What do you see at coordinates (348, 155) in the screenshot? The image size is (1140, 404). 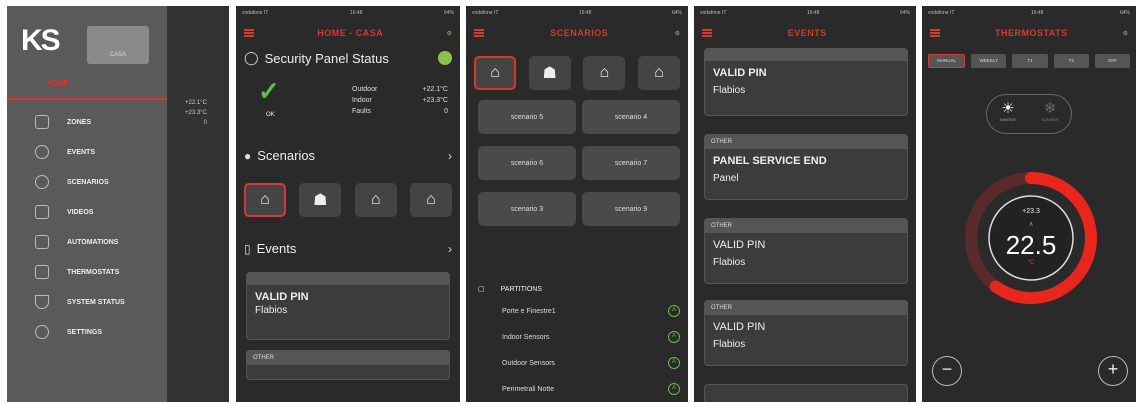 I see `scenarios-header: ● Scenarios ›` at bounding box center [348, 155].